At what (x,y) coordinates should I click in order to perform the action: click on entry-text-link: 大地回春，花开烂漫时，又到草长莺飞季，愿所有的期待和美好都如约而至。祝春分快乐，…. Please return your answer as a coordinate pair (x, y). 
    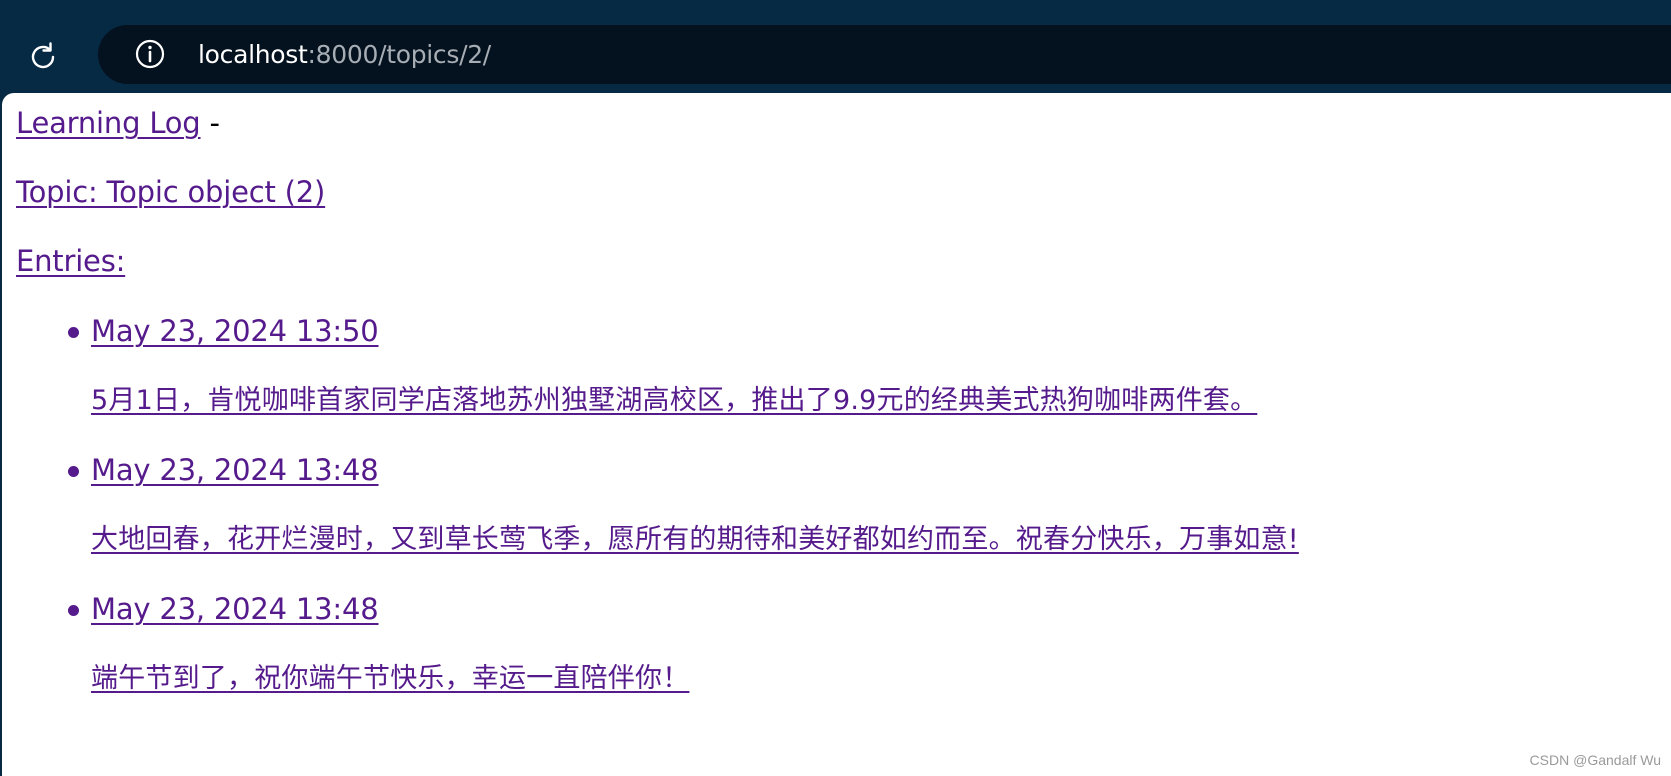
    Looking at the image, I should click on (695, 539).